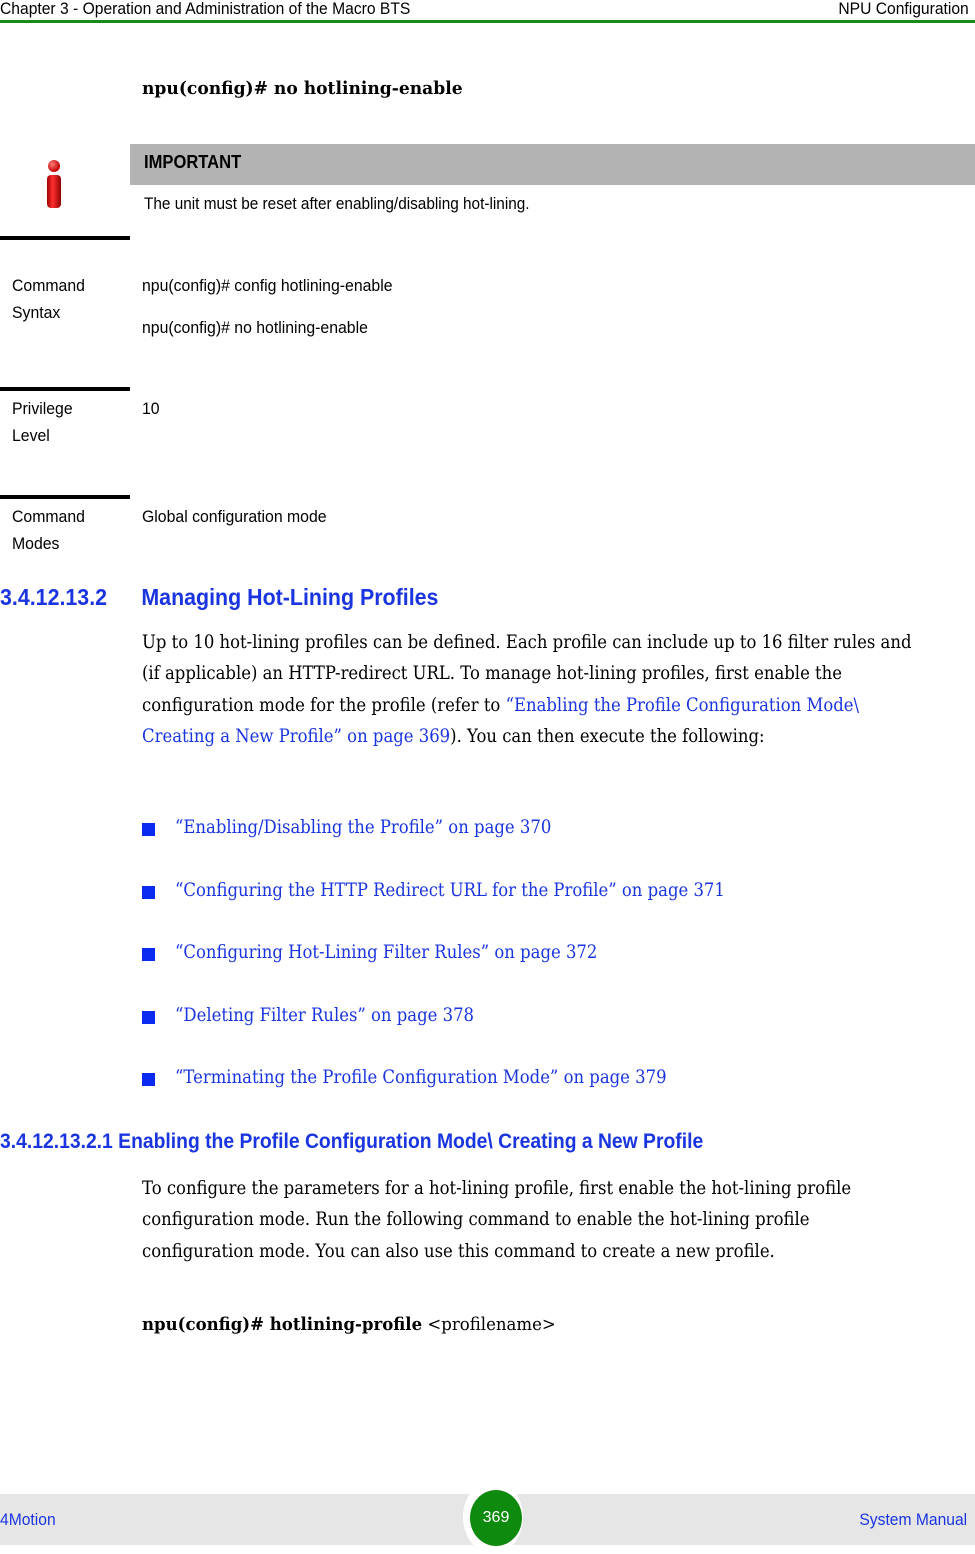  I want to click on paragraph-text: ). You can then execute the following:, so click(607, 736).